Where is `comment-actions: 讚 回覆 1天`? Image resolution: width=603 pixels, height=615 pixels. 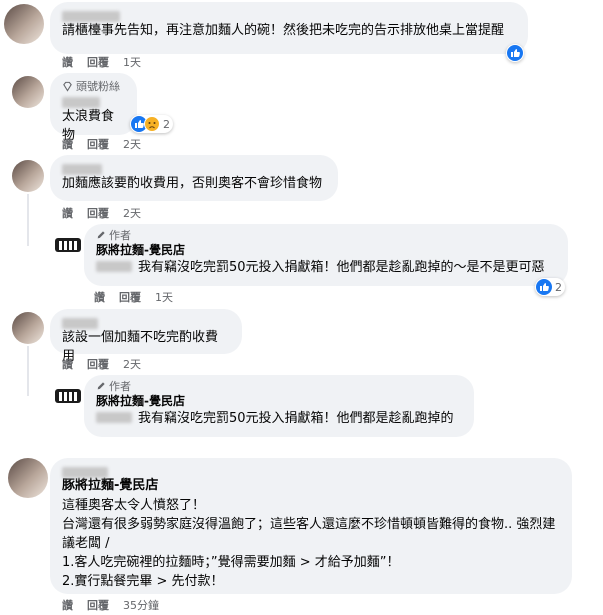 comment-actions: 讚 回覆 1天 is located at coordinates (101, 62).